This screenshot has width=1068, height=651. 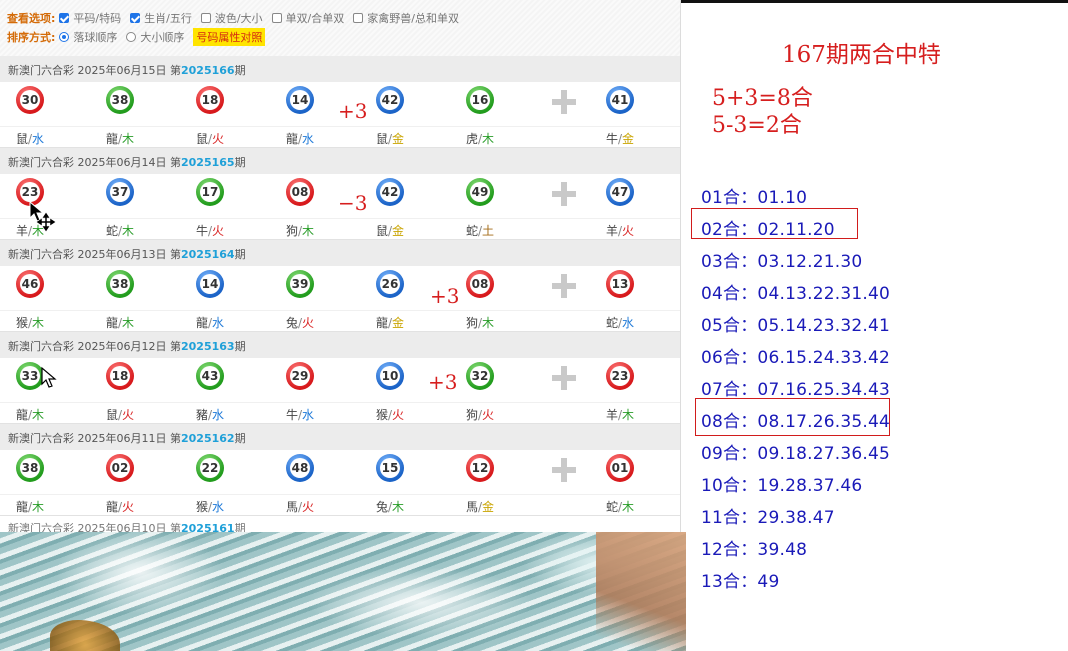 I want to click on number-attribute-button: 号码属性对照, so click(x=229, y=37).